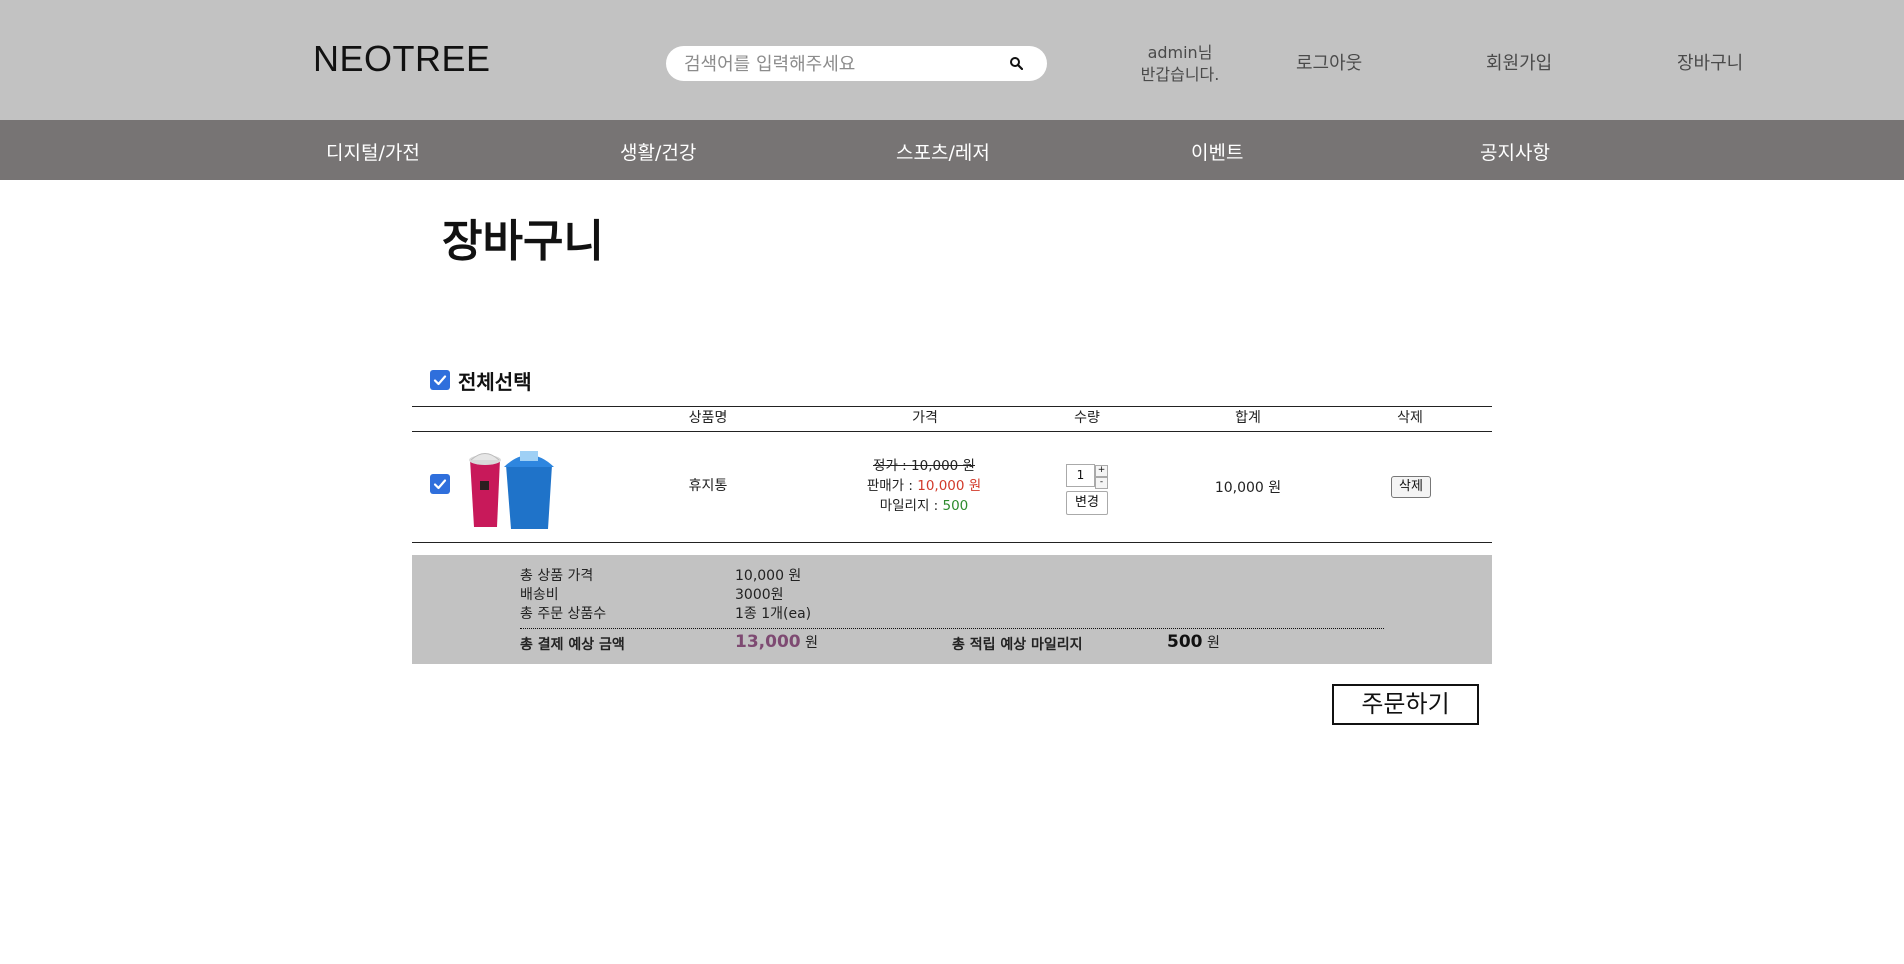 The height and width of the screenshot is (964, 1904). Describe the element at coordinates (557, 576) in the screenshot. I see `product-total-label: 총 상품 가격` at that location.